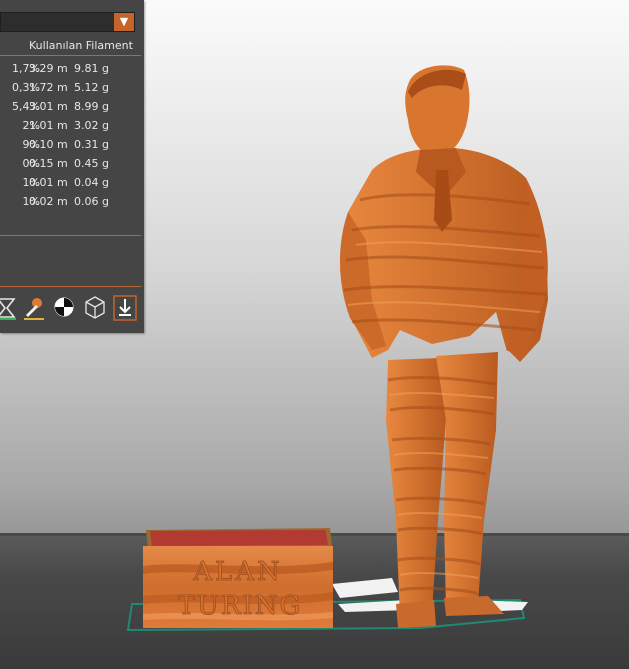 The image size is (629, 669). What do you see at coordinates (72, 200) in the screenshot?
I see `table-row: 1% 0.02 m 0.06 g` at bounding box center [72, 200].